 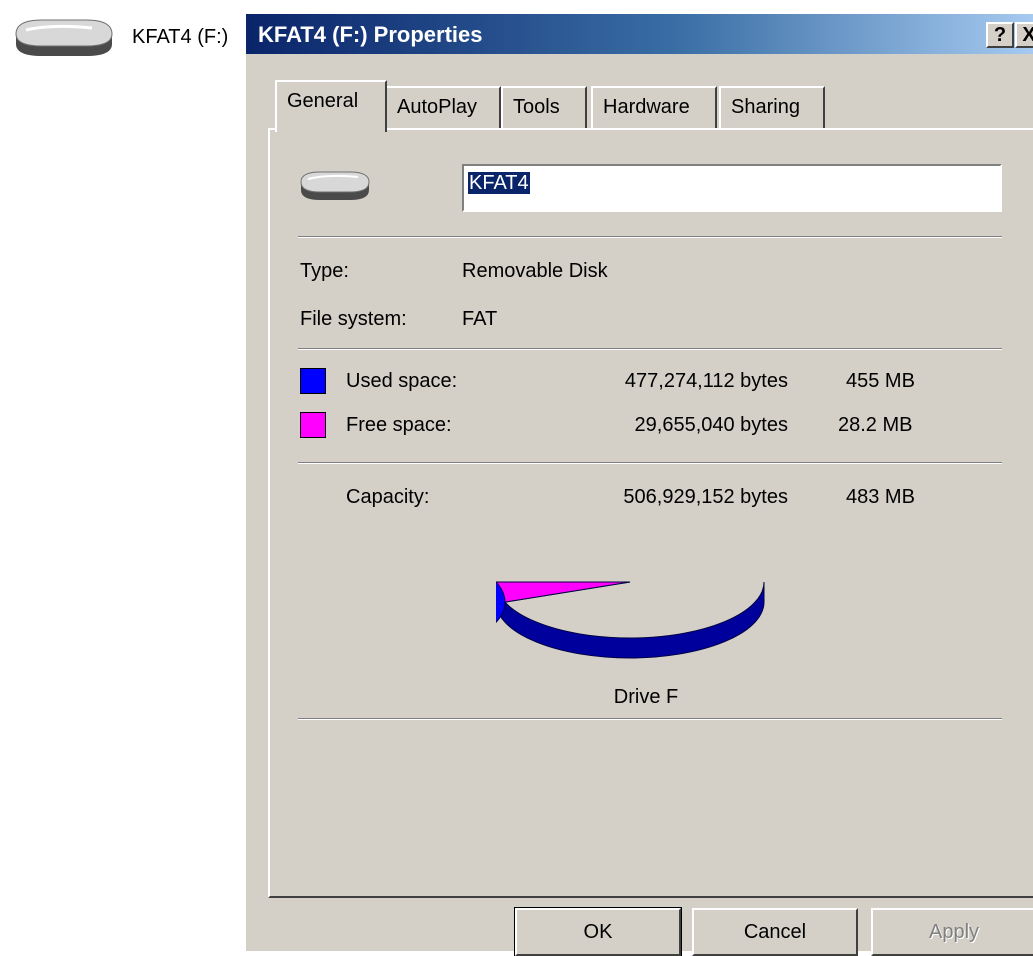 I want to click on tab-tools: Tools, so click(x=544, y=107).